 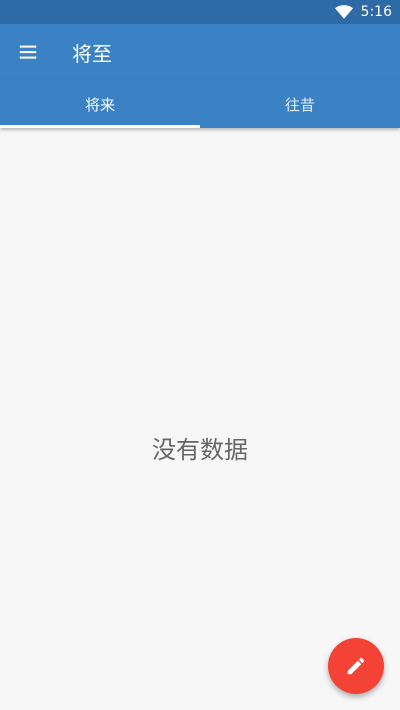 I want to click on page-title: 将至, so click(x=92, y=53).